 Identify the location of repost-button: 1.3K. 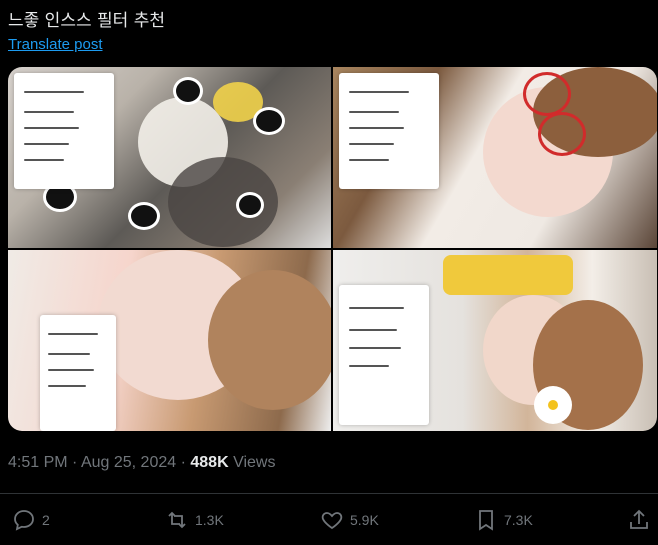
(194, 520).